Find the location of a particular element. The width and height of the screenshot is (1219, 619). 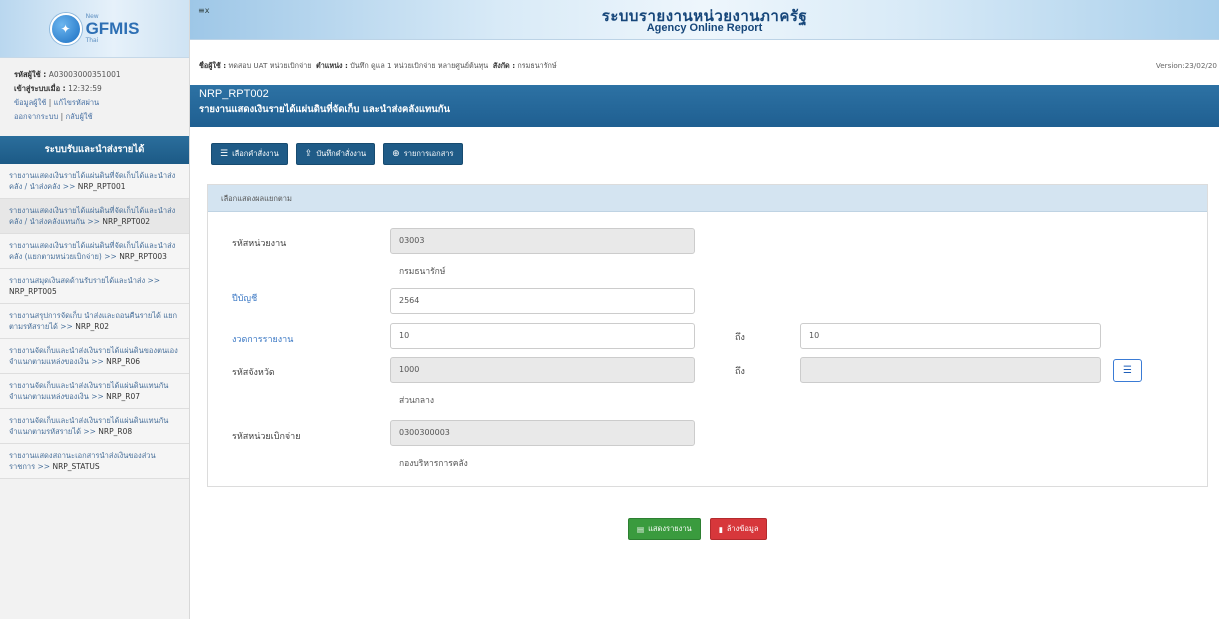

province-to-field is located at coordinates (950, 370).